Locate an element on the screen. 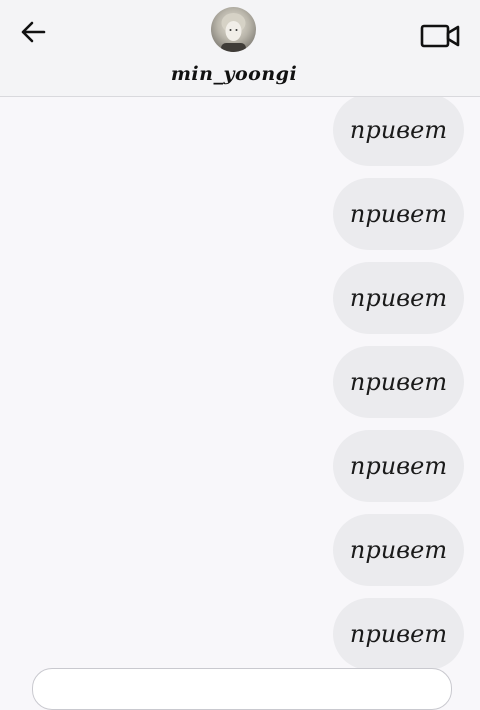 The height and width of the screenshot is (710, 480). arrow-left-icon is located at coordinates (33, 34).